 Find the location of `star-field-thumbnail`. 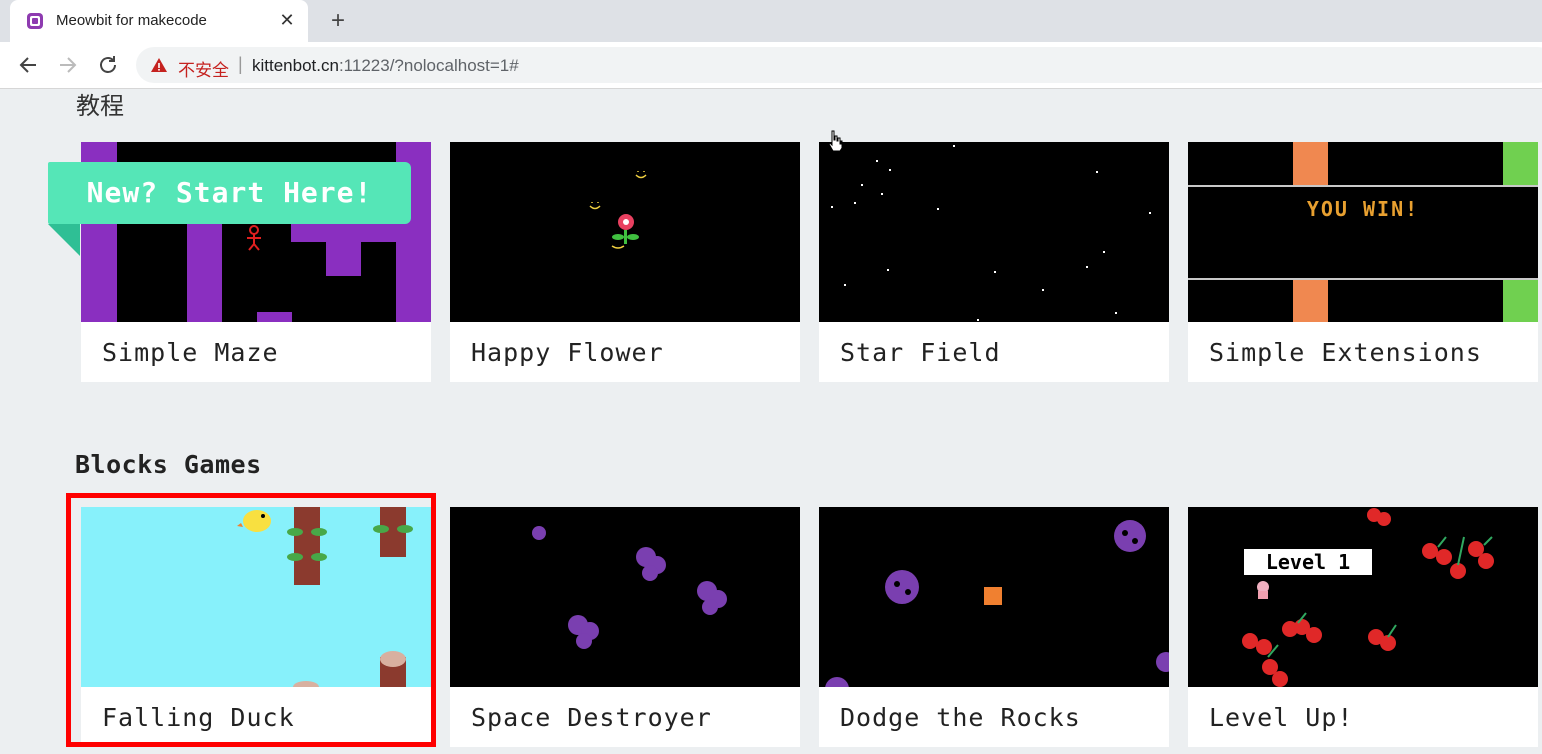

star-field-thumbnail is located at coordinates (994, 232).